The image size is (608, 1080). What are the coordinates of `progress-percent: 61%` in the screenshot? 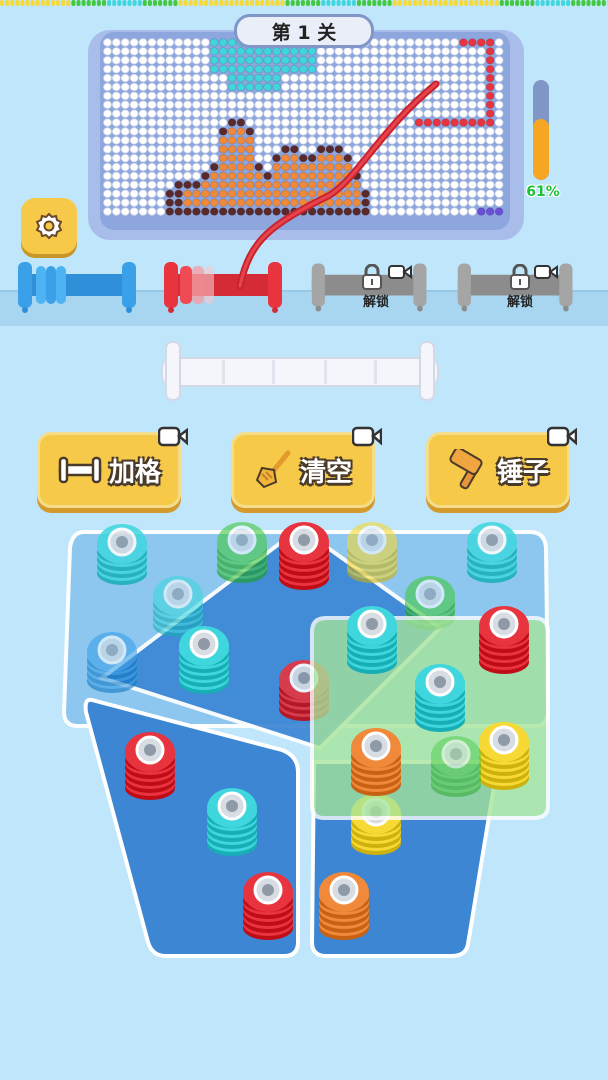 It's located at (543, 192).